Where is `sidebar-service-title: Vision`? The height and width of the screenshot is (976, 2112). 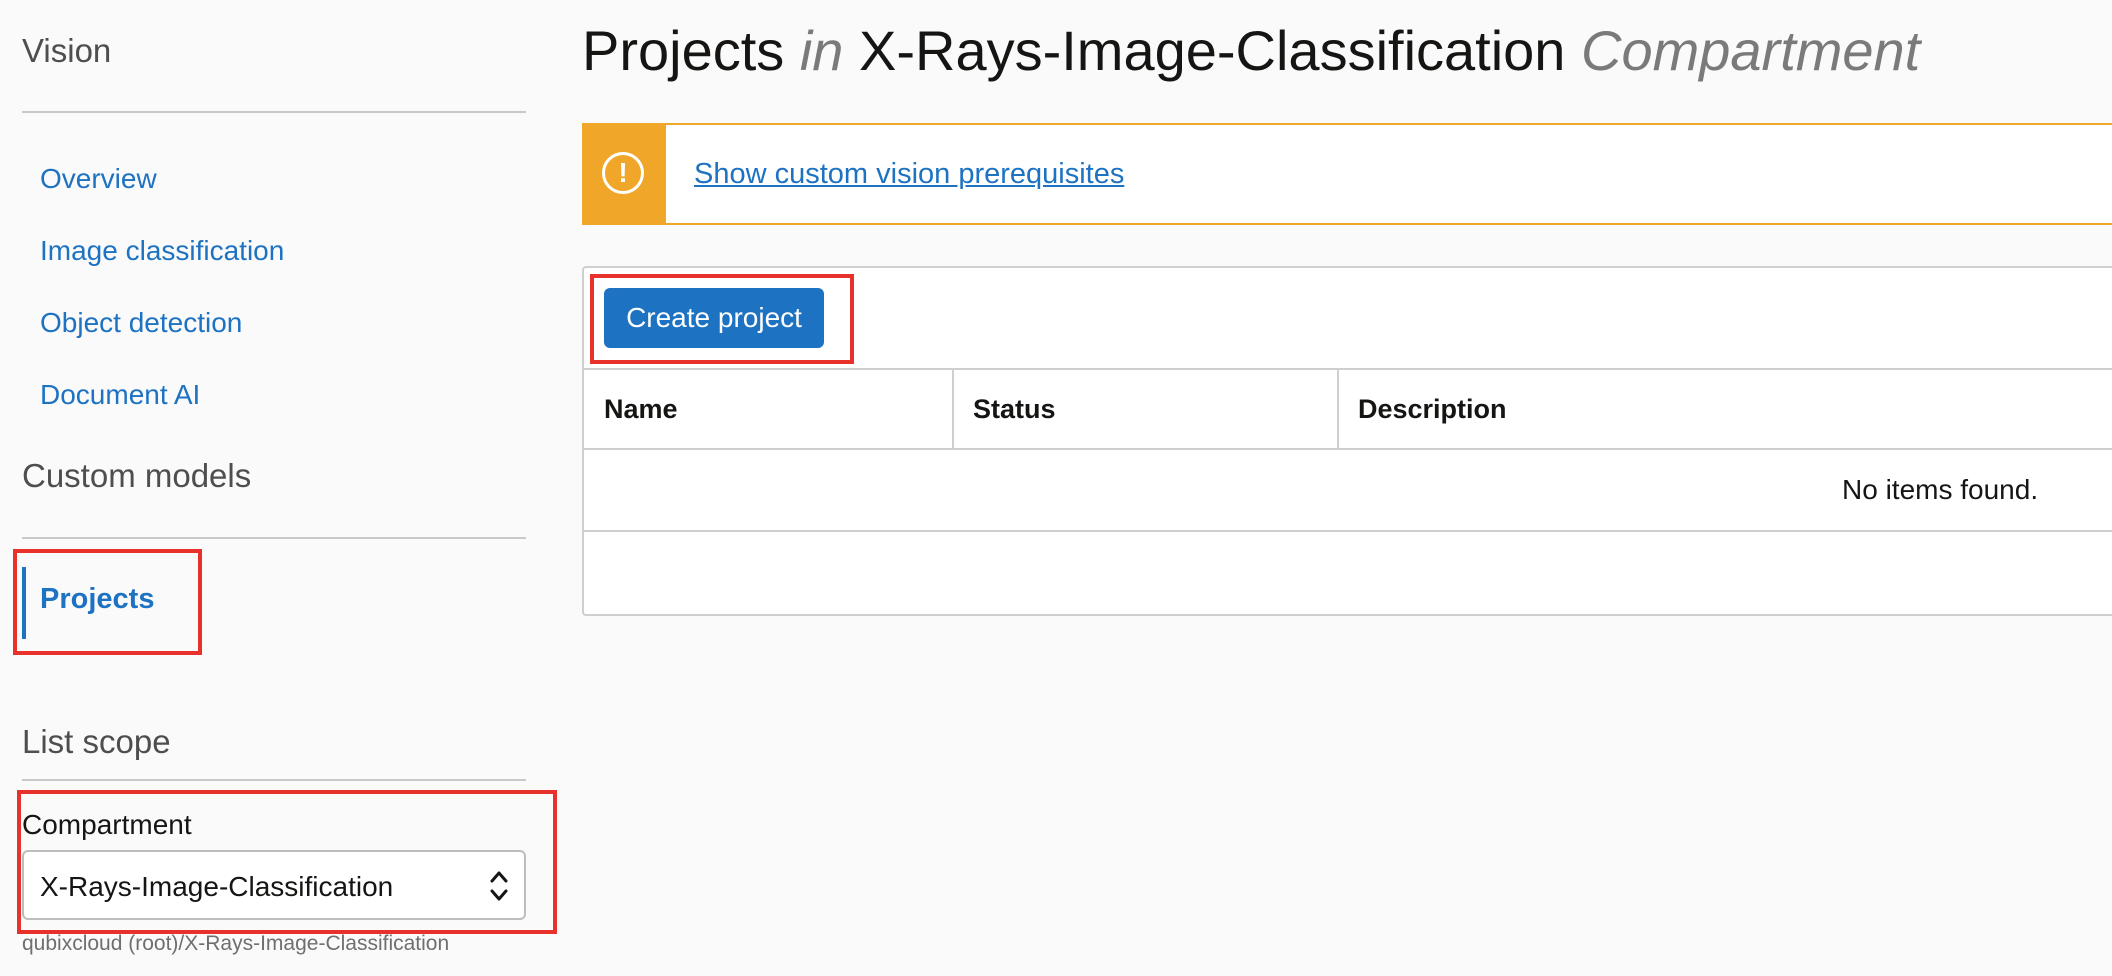 sidebar-service-title: Vision is located at coordinates (67, 50).